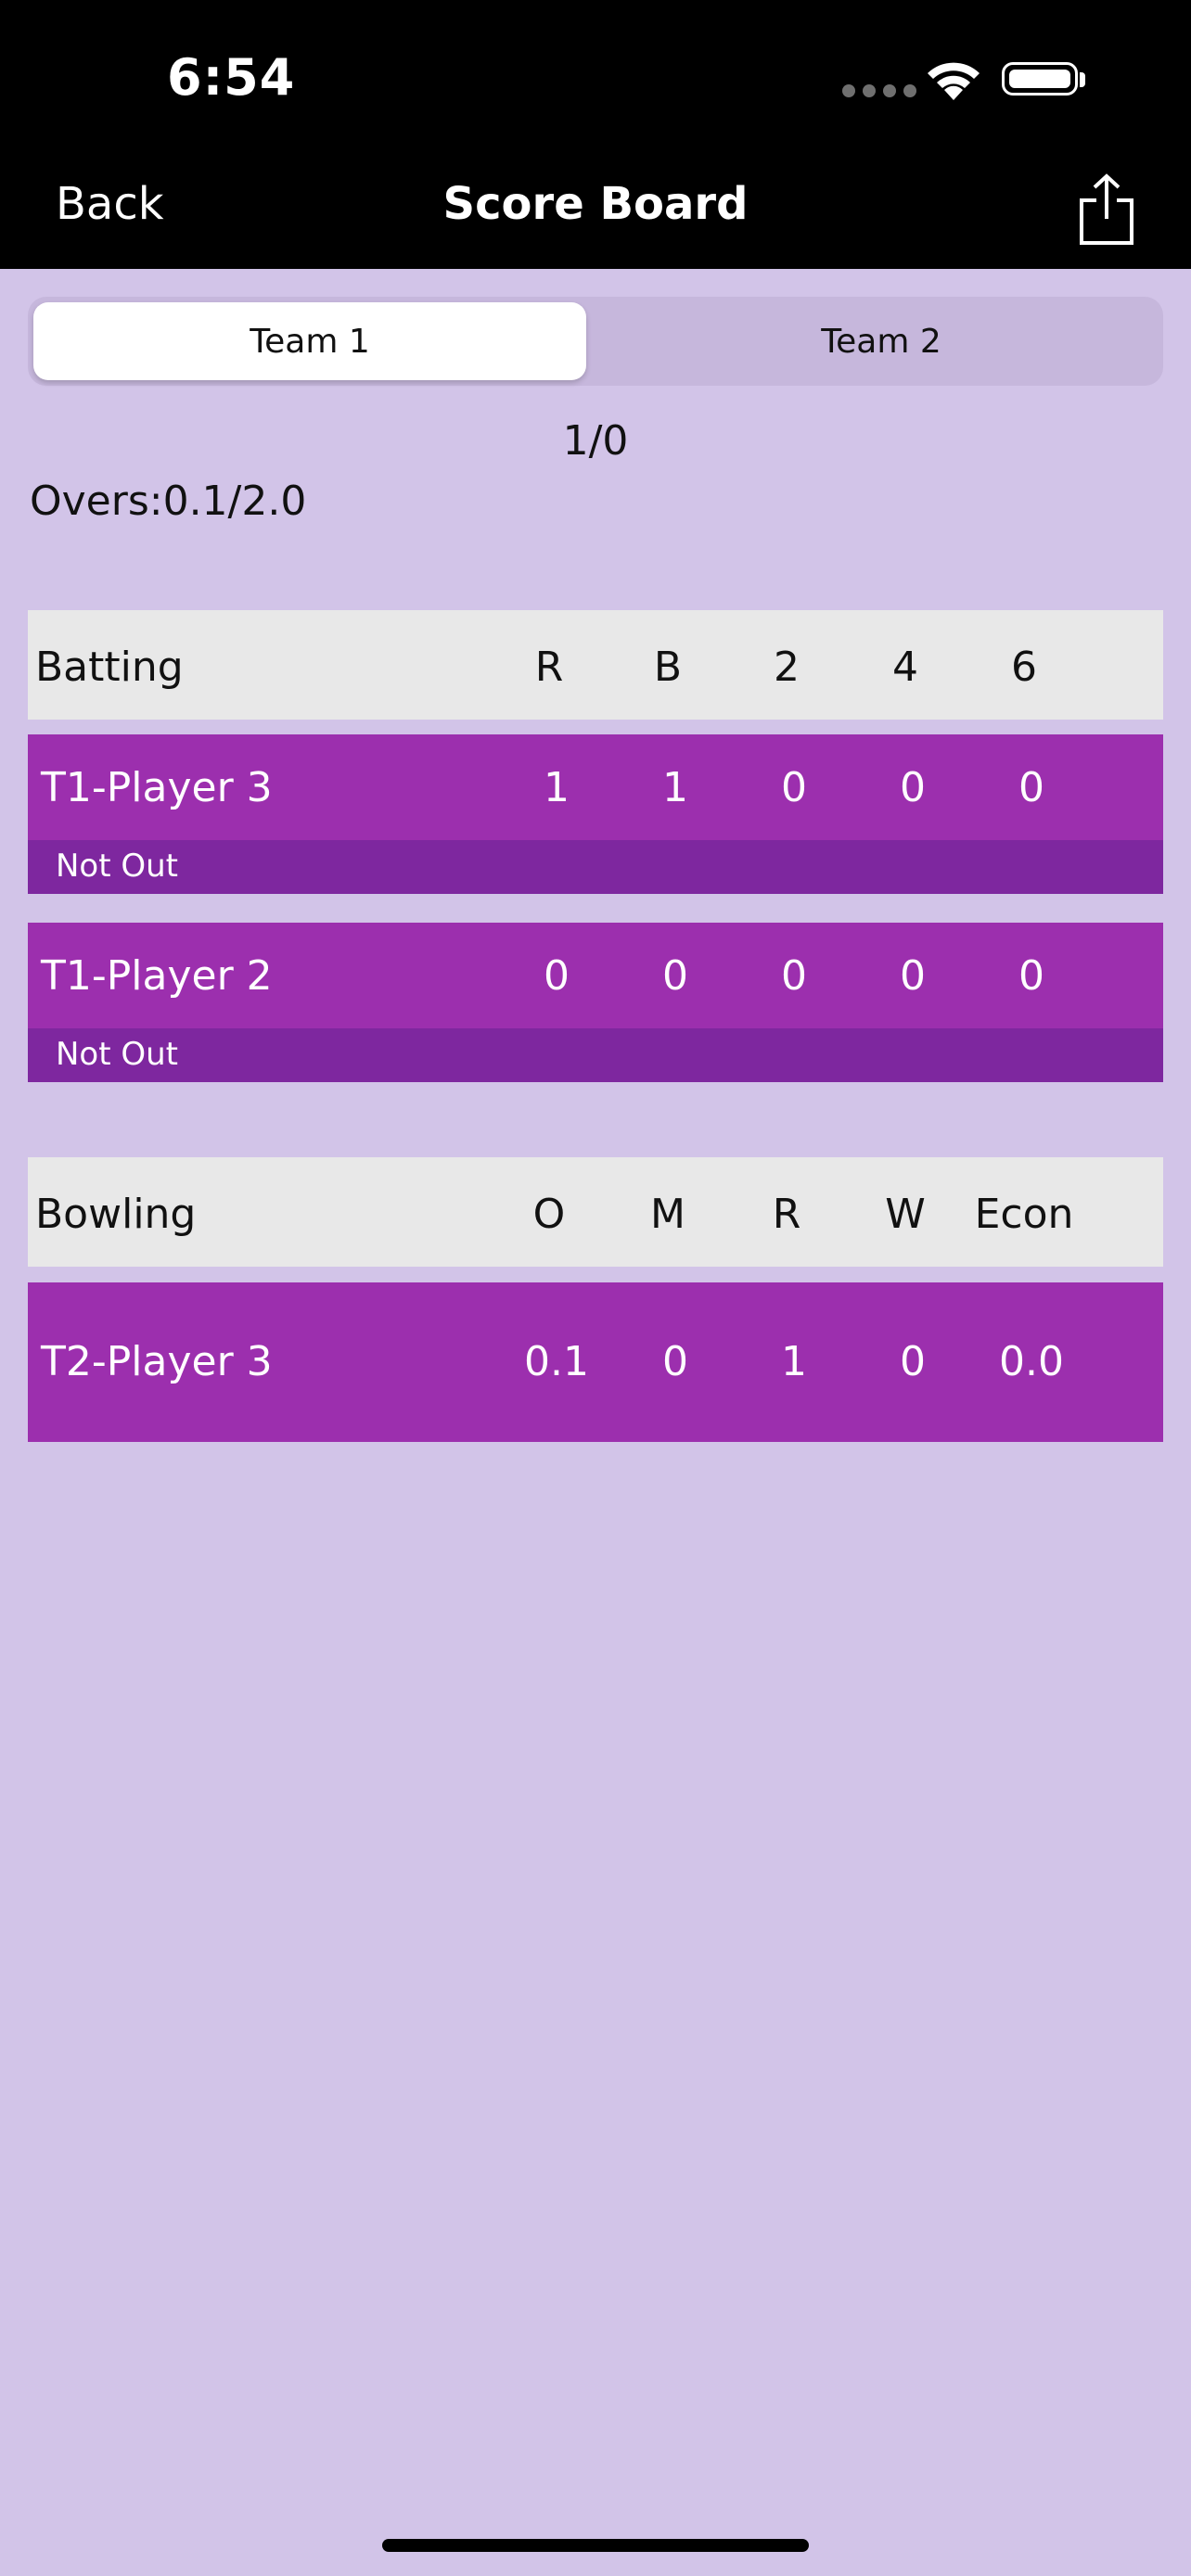  I want to click on column-header-balls: B, so click(668, 667).